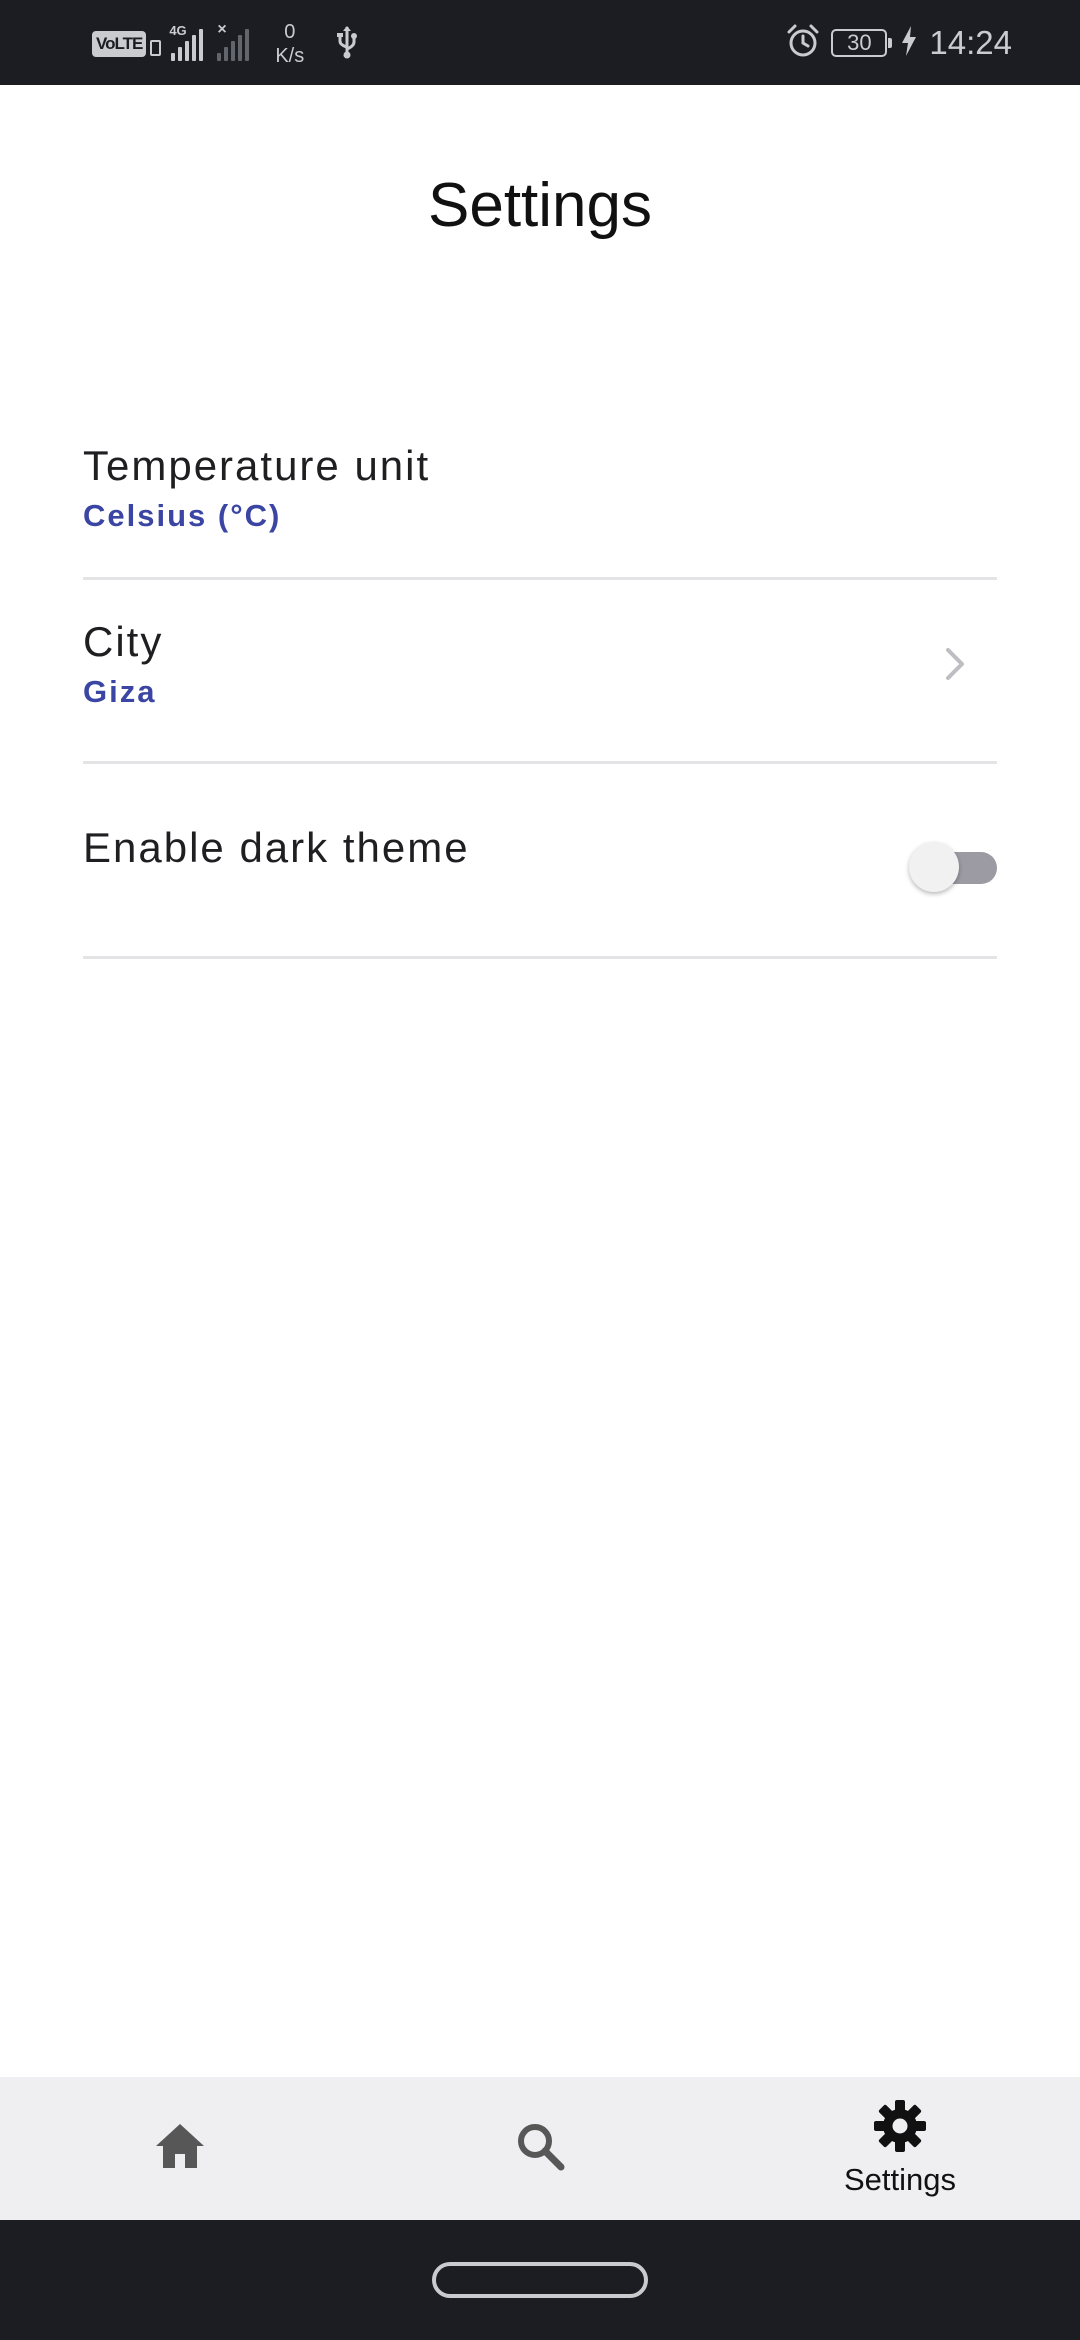  What do you see at coordinates (182, 515) in the screenshot?
I see `setting-value: Celsius (°C)` at bounding box center [182, 515].